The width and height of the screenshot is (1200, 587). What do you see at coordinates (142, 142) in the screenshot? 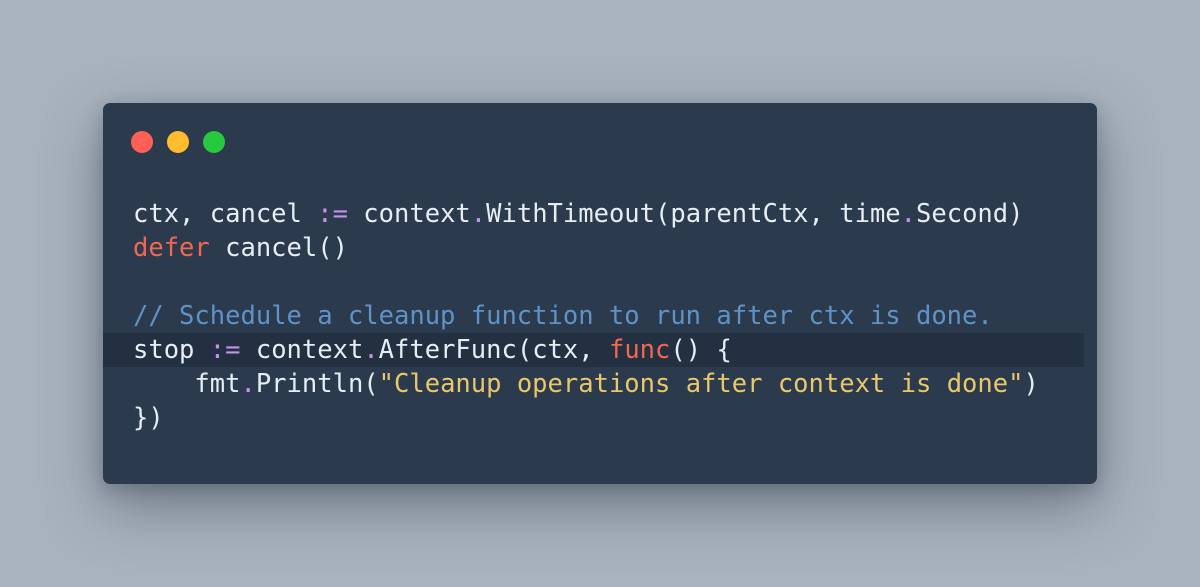
I see `close-dot-icon` at bounding box center [142, 142].